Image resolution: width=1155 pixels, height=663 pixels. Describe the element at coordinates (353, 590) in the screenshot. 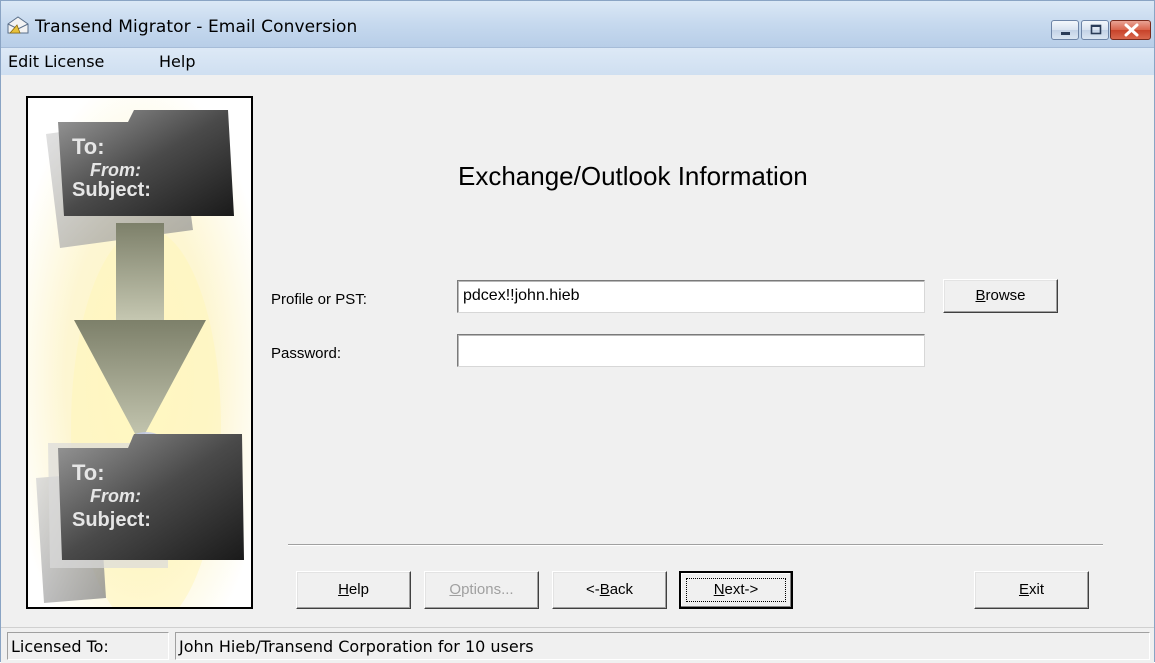

I see `help-button: Help` at that location.